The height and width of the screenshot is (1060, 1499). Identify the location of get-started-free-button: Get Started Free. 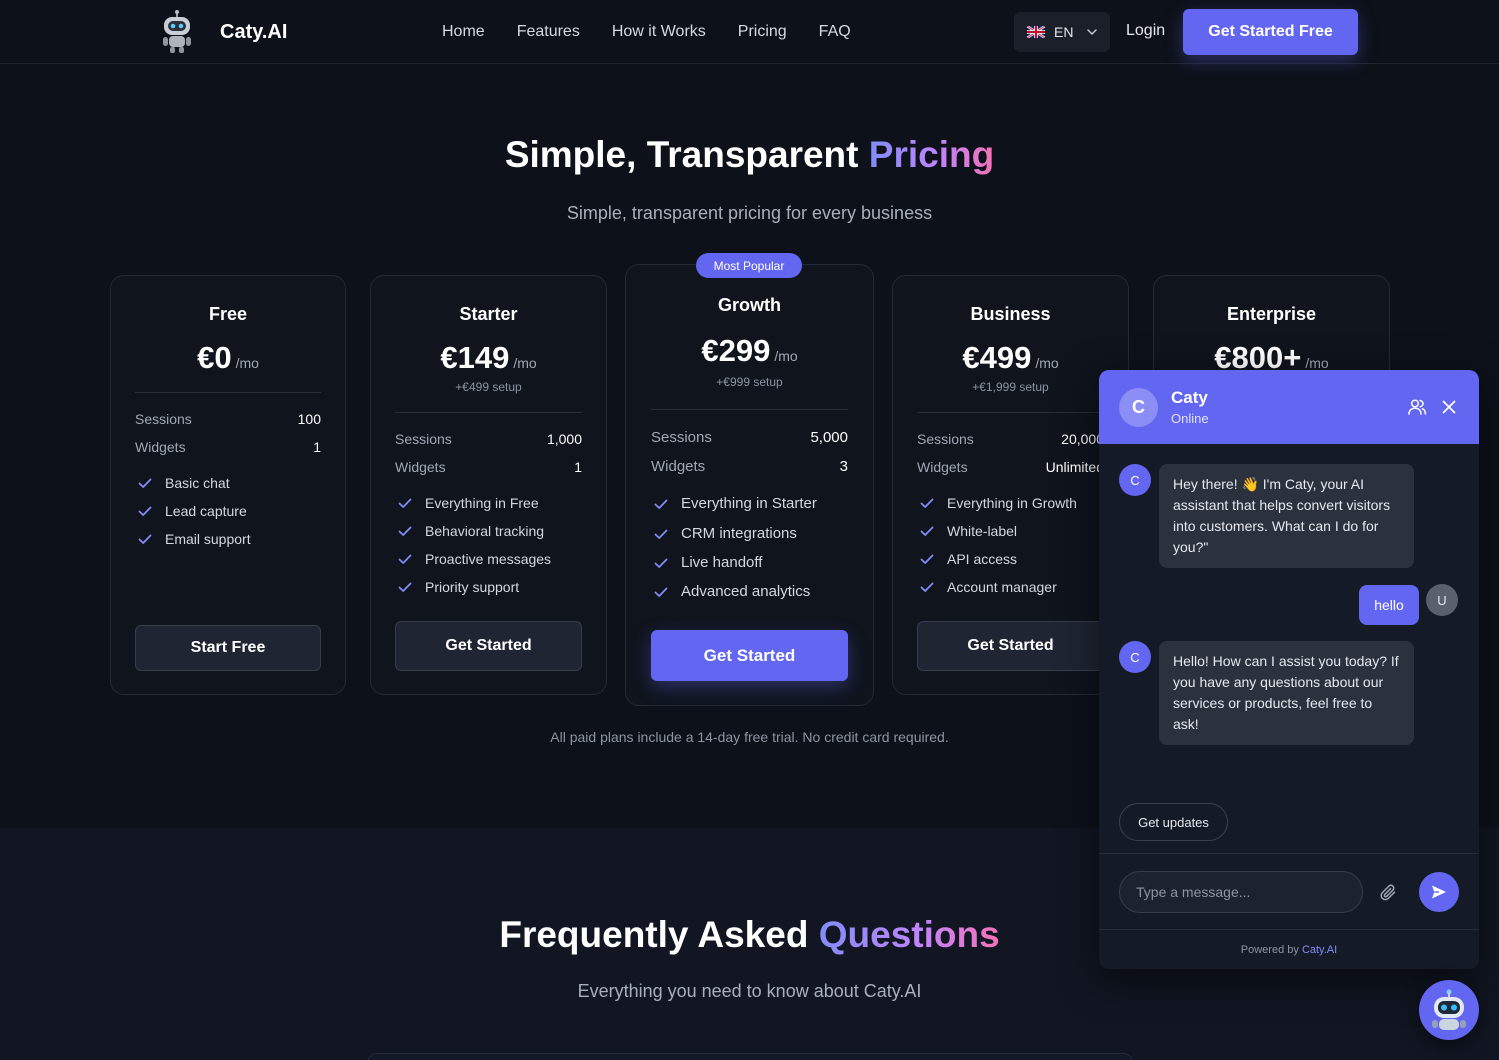
(1270, 32).